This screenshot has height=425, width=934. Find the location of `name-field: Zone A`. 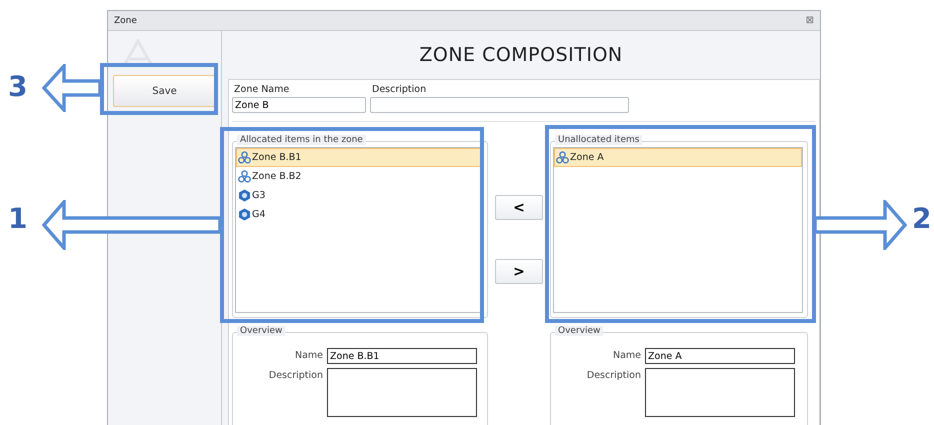

name-field: Zone A is located at coordinates (720, 356).